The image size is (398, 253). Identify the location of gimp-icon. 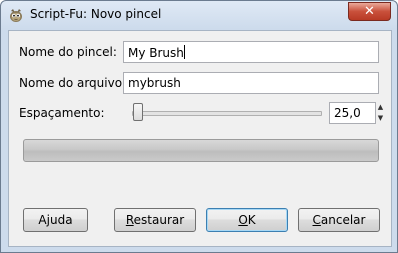
(16, 15).